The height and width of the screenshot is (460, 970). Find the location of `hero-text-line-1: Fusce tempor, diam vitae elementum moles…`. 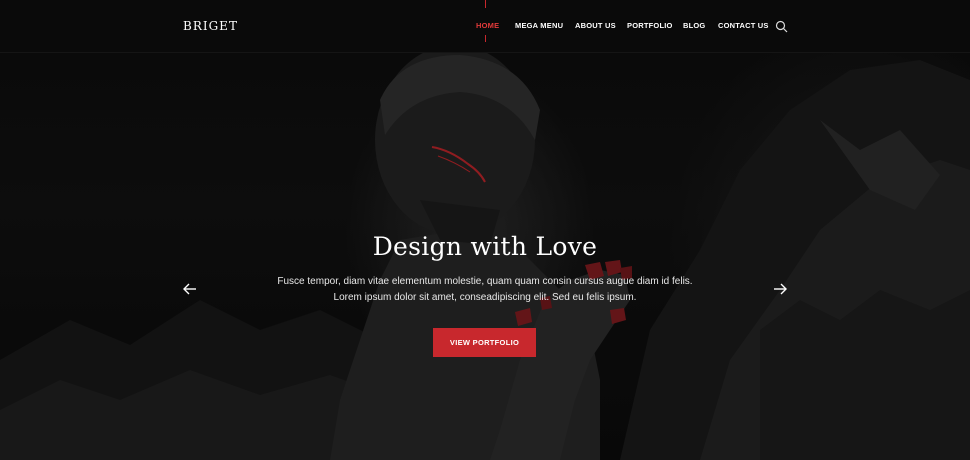

hero-text-line-1: Fusce tempor, diam vitae elementum moles… is located at coordinates (485, 281).